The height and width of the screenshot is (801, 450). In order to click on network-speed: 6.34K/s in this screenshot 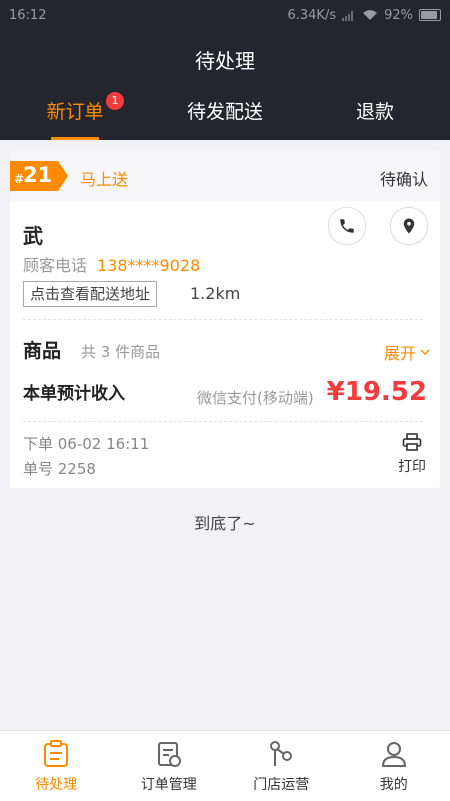, I will do `click(311, 15)`.